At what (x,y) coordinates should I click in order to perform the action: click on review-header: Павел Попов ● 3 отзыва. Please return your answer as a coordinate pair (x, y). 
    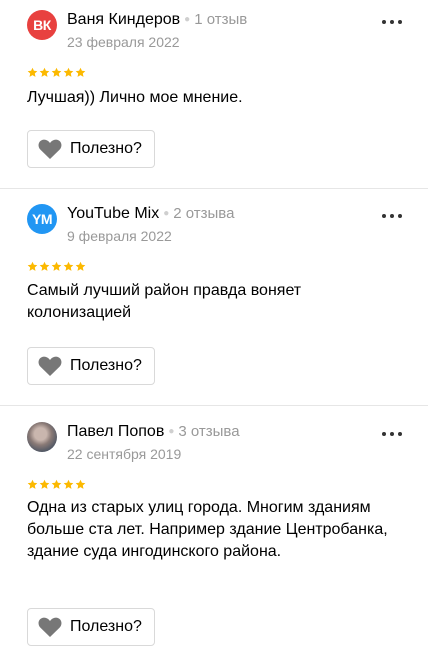
    Looking at the image, I should click on (153, 432).